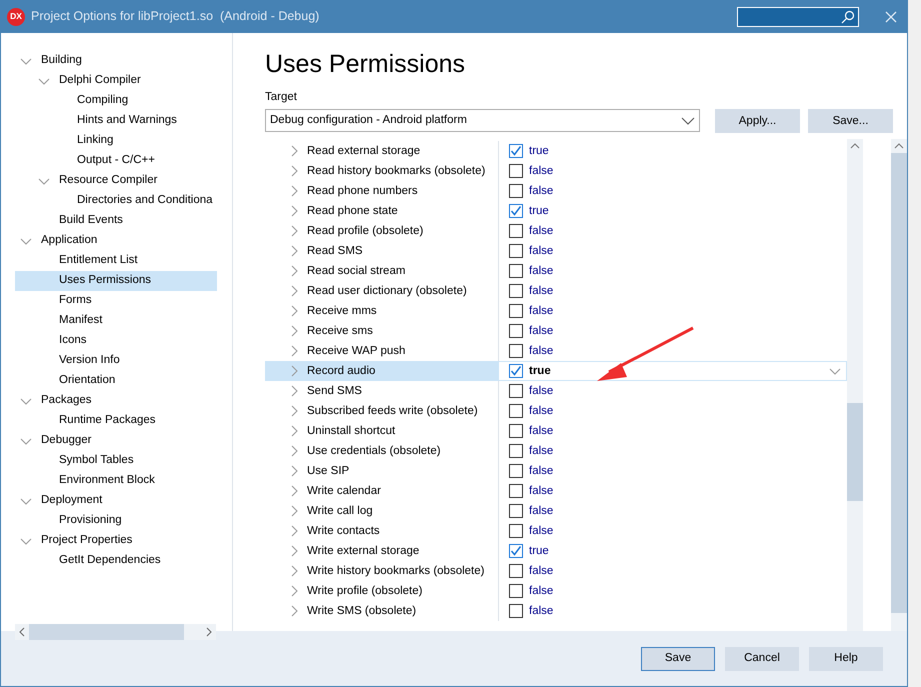 This screenshot has width=921, height=687. I want to click on permission-name-cell: Write calendar, so click(381, 491).